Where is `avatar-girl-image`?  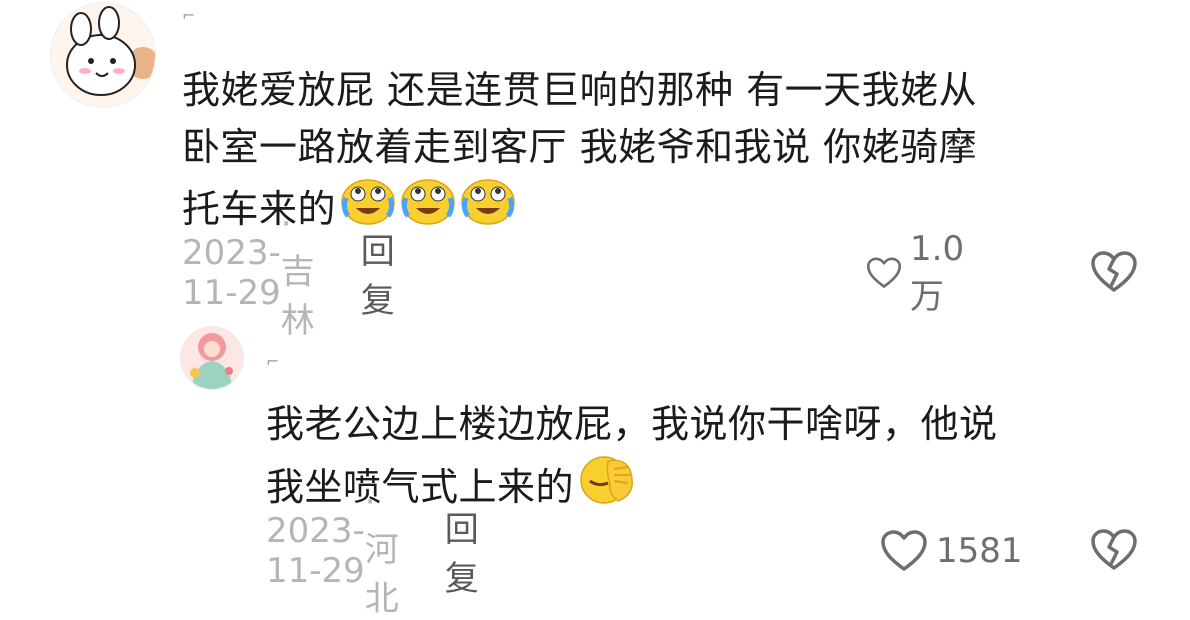 avatar-girl-image is located at coordinates (212, 358).